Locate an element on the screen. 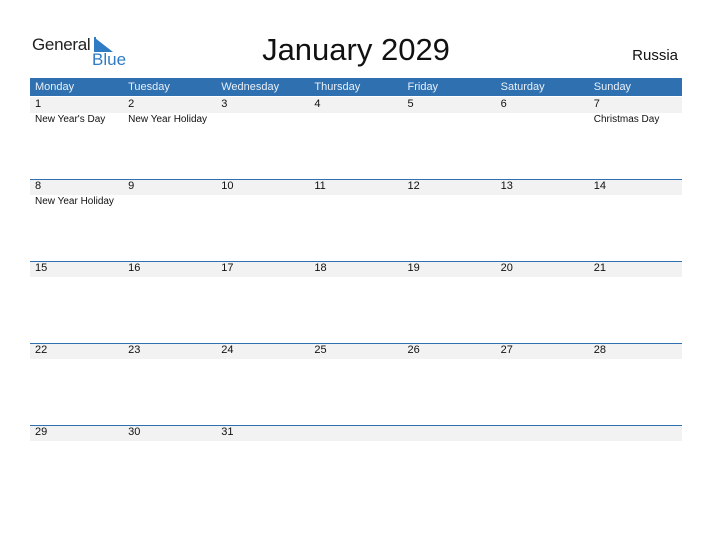 This screenshot has height=550, width=712. day-number: 29 is located at coordinates (41, 432).